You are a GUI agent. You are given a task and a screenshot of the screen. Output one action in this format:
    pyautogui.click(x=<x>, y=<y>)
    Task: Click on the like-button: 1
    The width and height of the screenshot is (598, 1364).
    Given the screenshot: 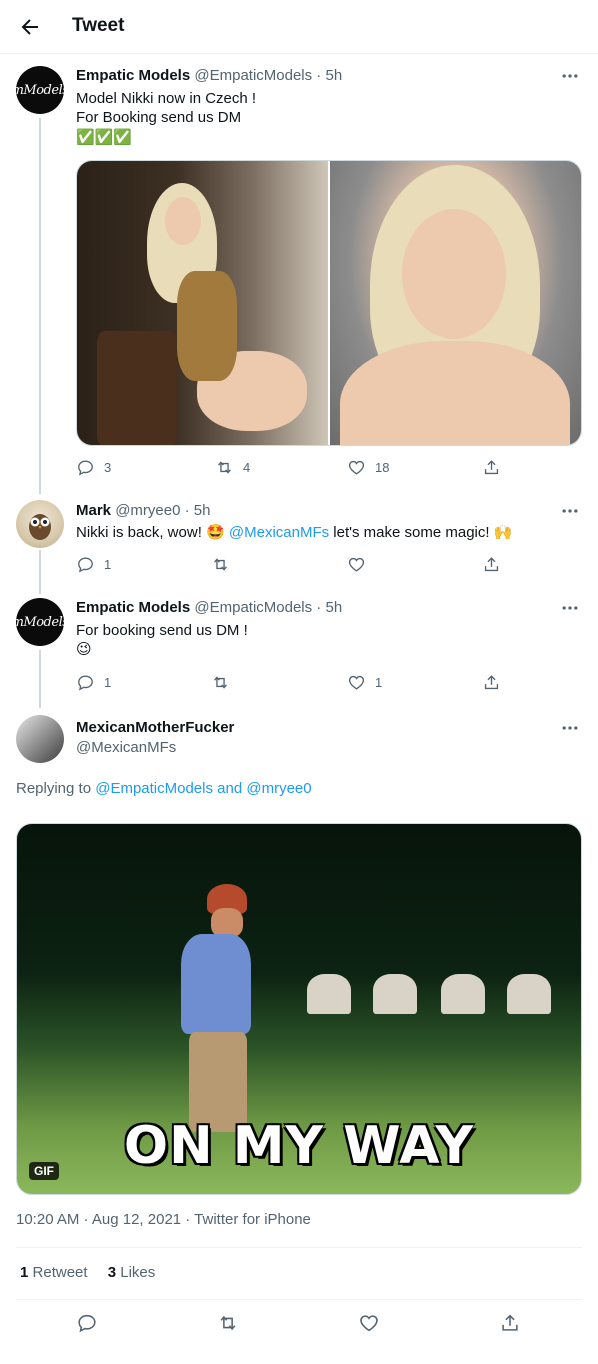 What is the action you would take?
    pyautogui.click(x=364, y=682)
    